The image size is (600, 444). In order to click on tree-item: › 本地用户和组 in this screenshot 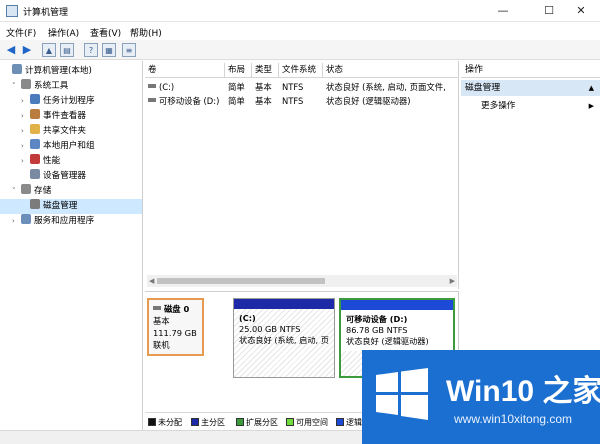, I will do `click(71, 146)`.